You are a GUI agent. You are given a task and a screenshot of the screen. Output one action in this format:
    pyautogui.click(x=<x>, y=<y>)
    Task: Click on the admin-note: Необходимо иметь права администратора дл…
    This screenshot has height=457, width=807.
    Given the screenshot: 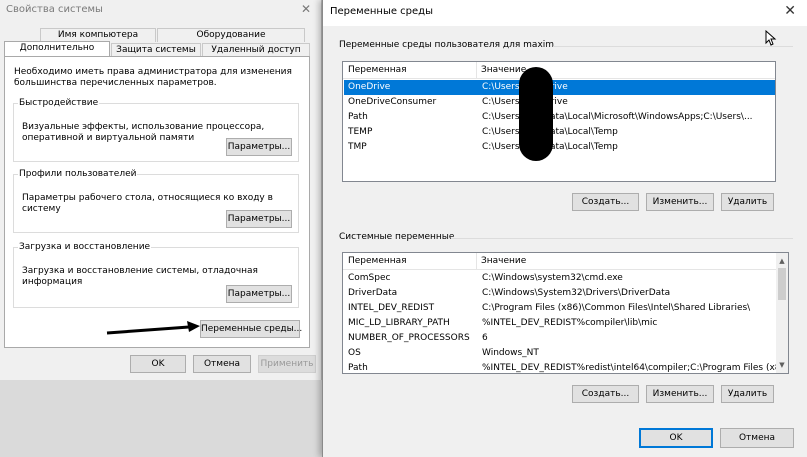 What is the action you would take?
    pyautogui.click(x=153, y=77)
    